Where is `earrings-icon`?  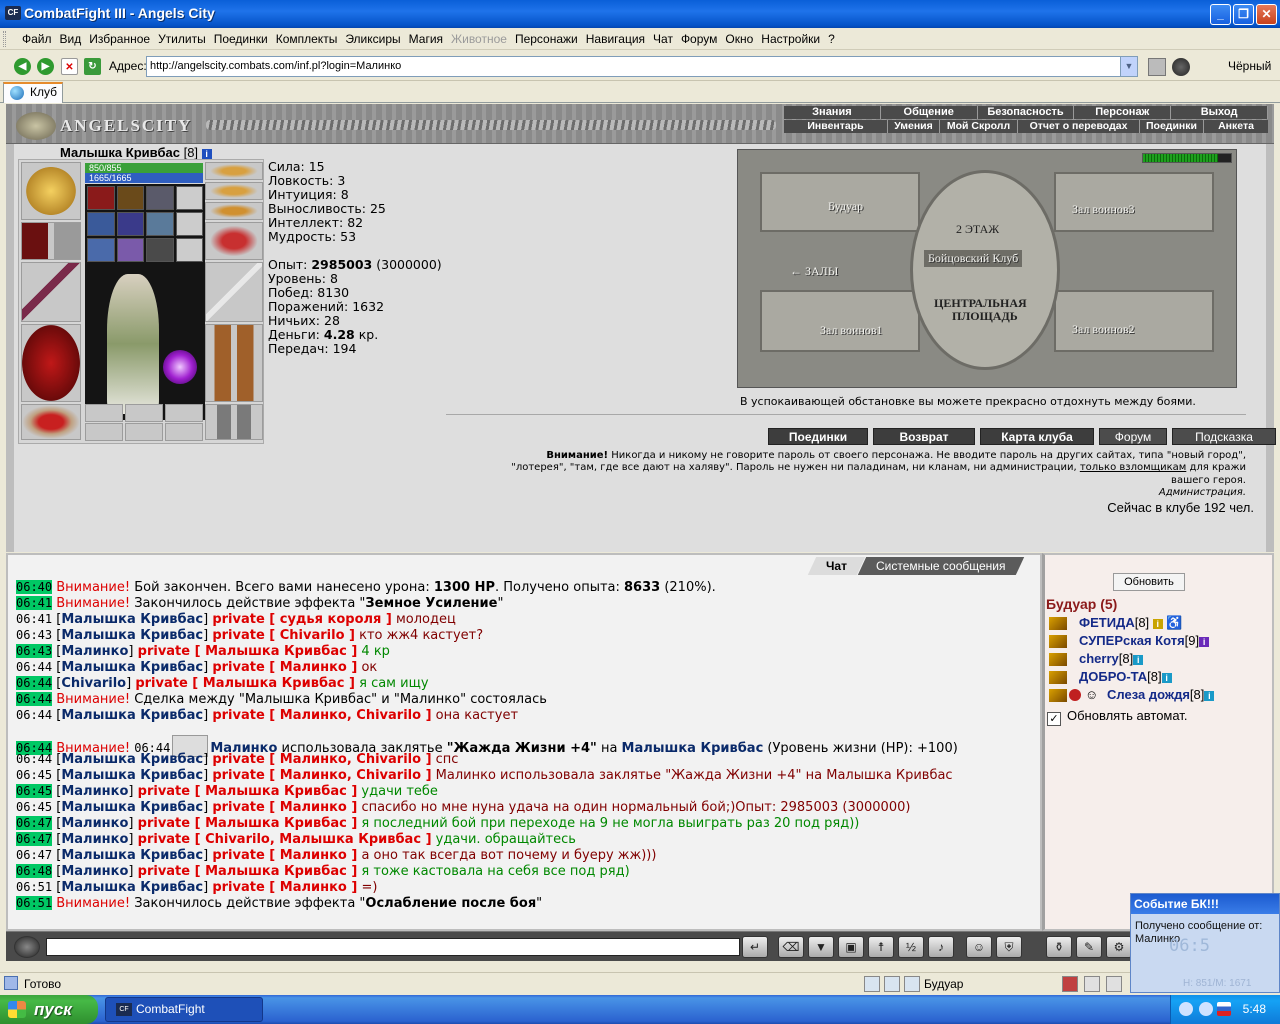
earrings-icon is located at coordinates (234, 171).